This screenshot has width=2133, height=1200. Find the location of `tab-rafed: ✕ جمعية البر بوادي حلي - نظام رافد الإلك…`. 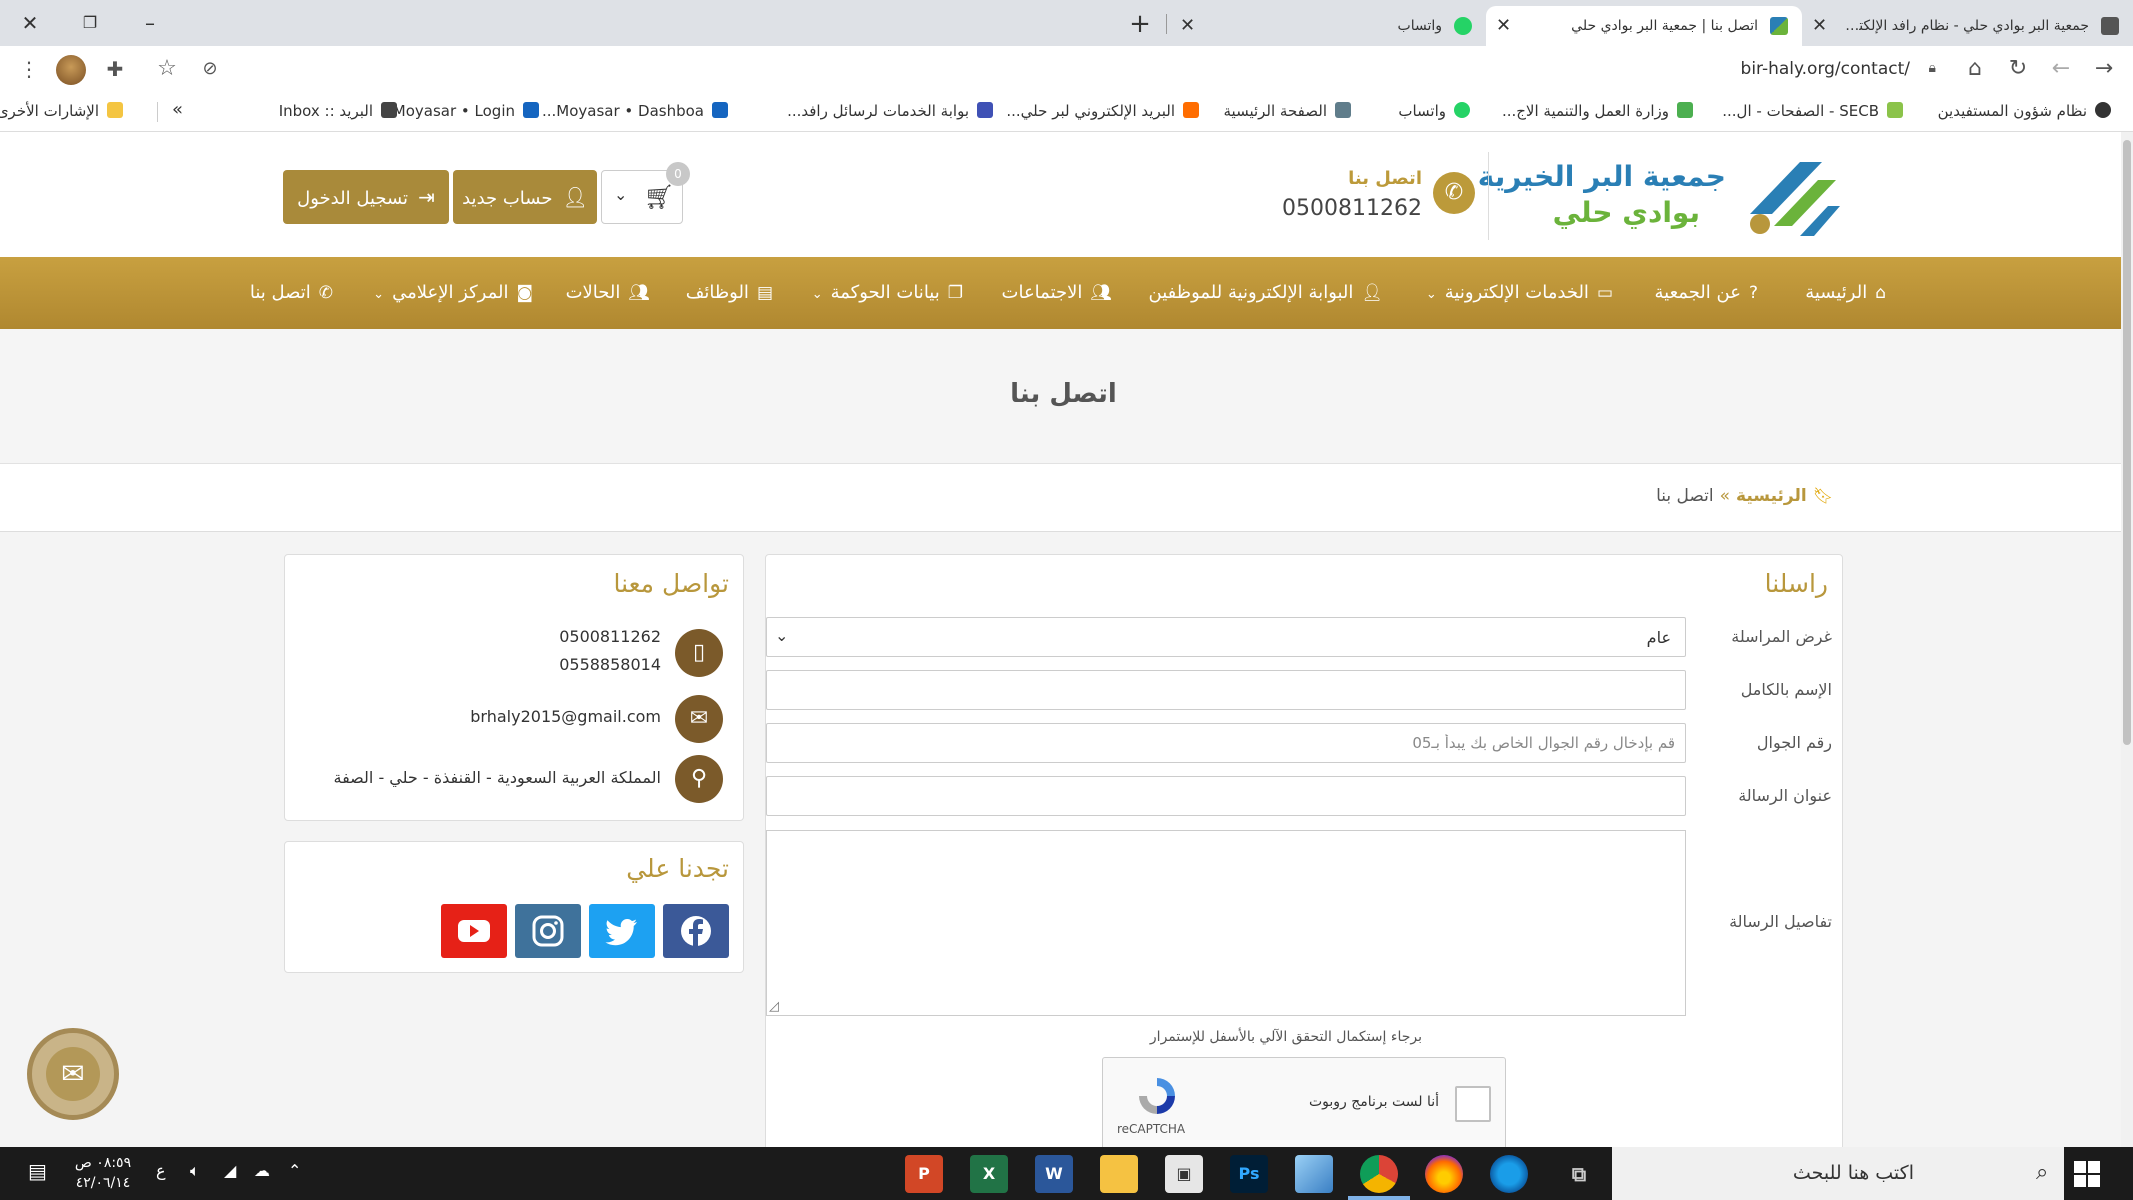

tab-rafed: ✕ جمعية البر بوادي حلي - نظام رافد الإلك… is located at coordinates (1967, 26).